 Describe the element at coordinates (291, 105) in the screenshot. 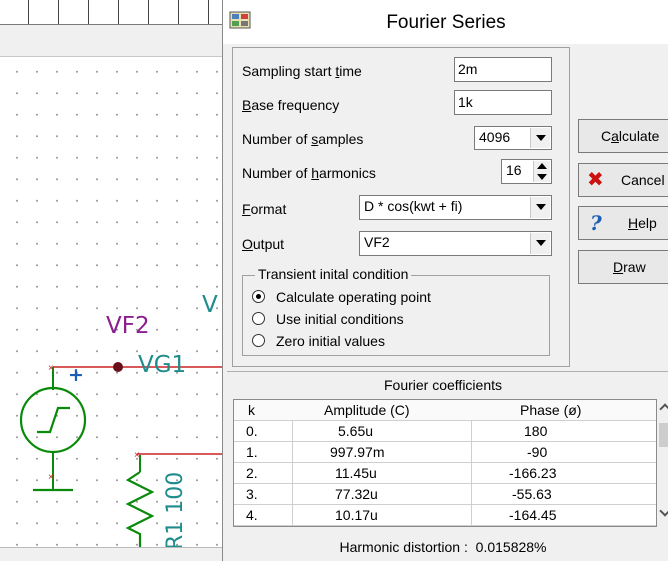

I see `base-frequency-label: Base frequency` at that location.